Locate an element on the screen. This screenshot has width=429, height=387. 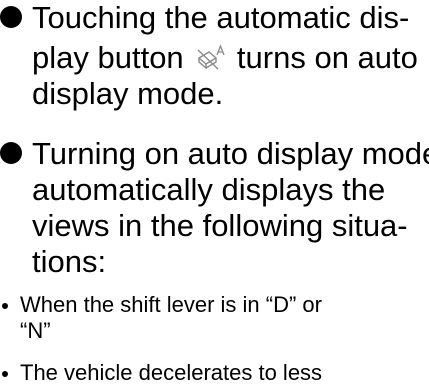
bullet-2-line-2: automatically displays the is located at coordinates (209, 189).